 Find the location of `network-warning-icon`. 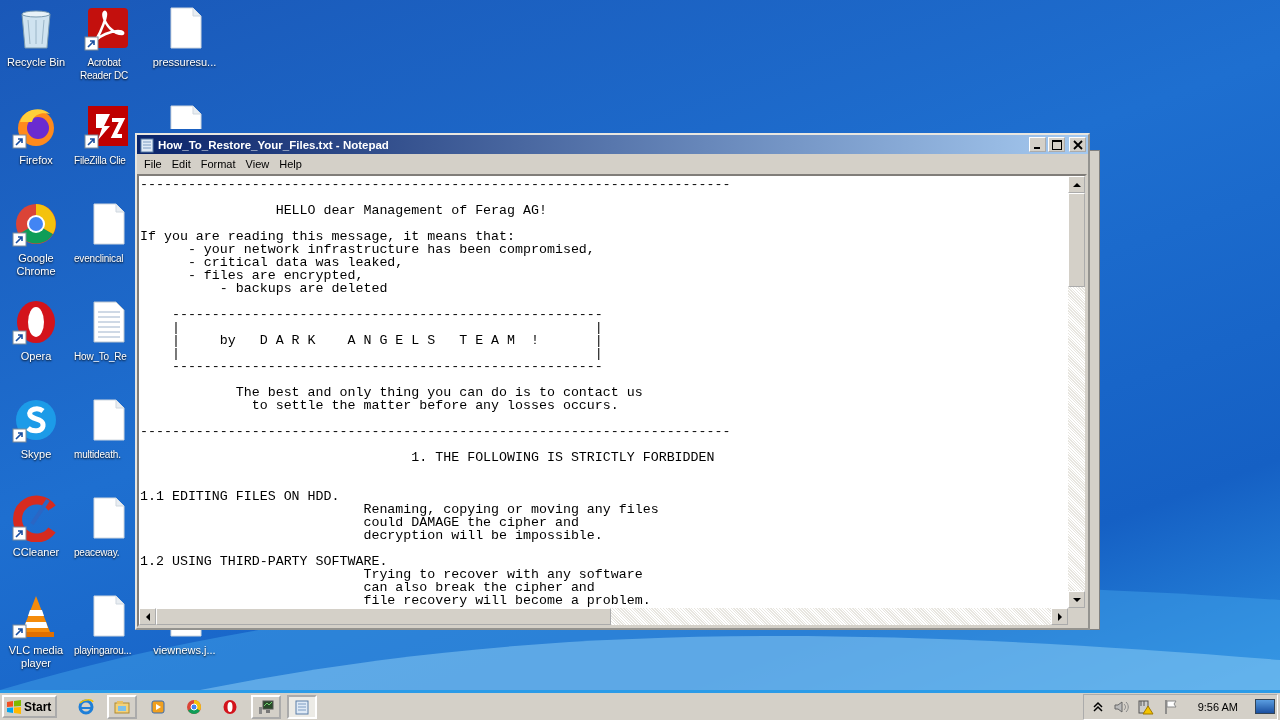

network-warning-icon is located at coordinates (1145, 706).